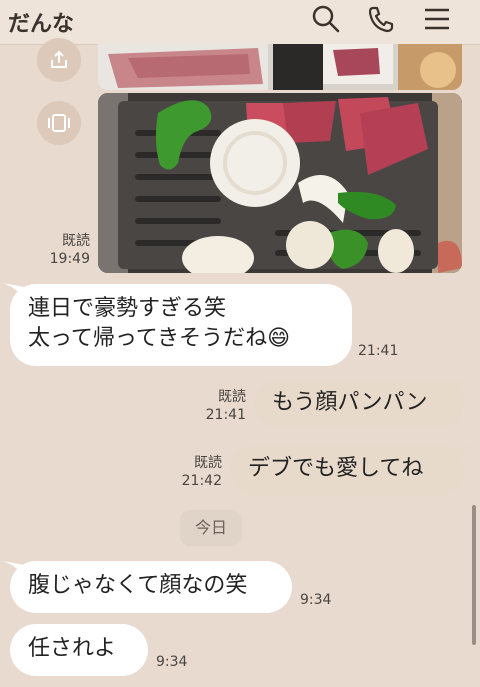 Image resolution: width=480 pixels, height=687 pixels. What do you see at coordinates (41, 24) in the screenshot?
I see `chat-title: だんな` at bounding box center [41, 24].